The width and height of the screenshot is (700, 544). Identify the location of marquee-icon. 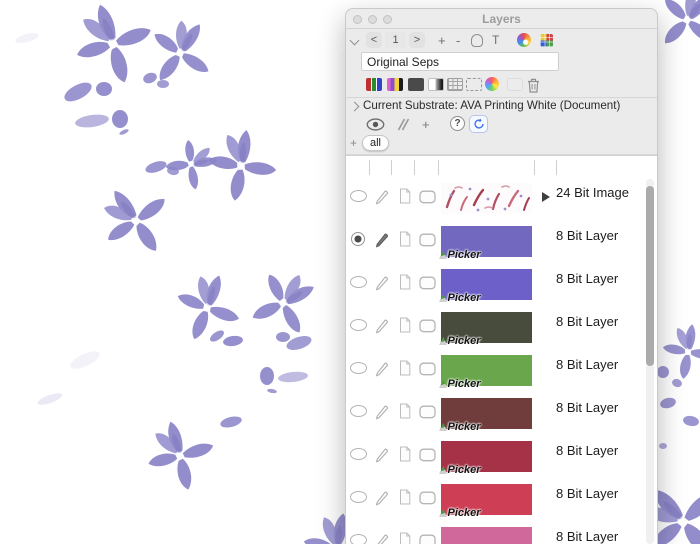
(474, 84).